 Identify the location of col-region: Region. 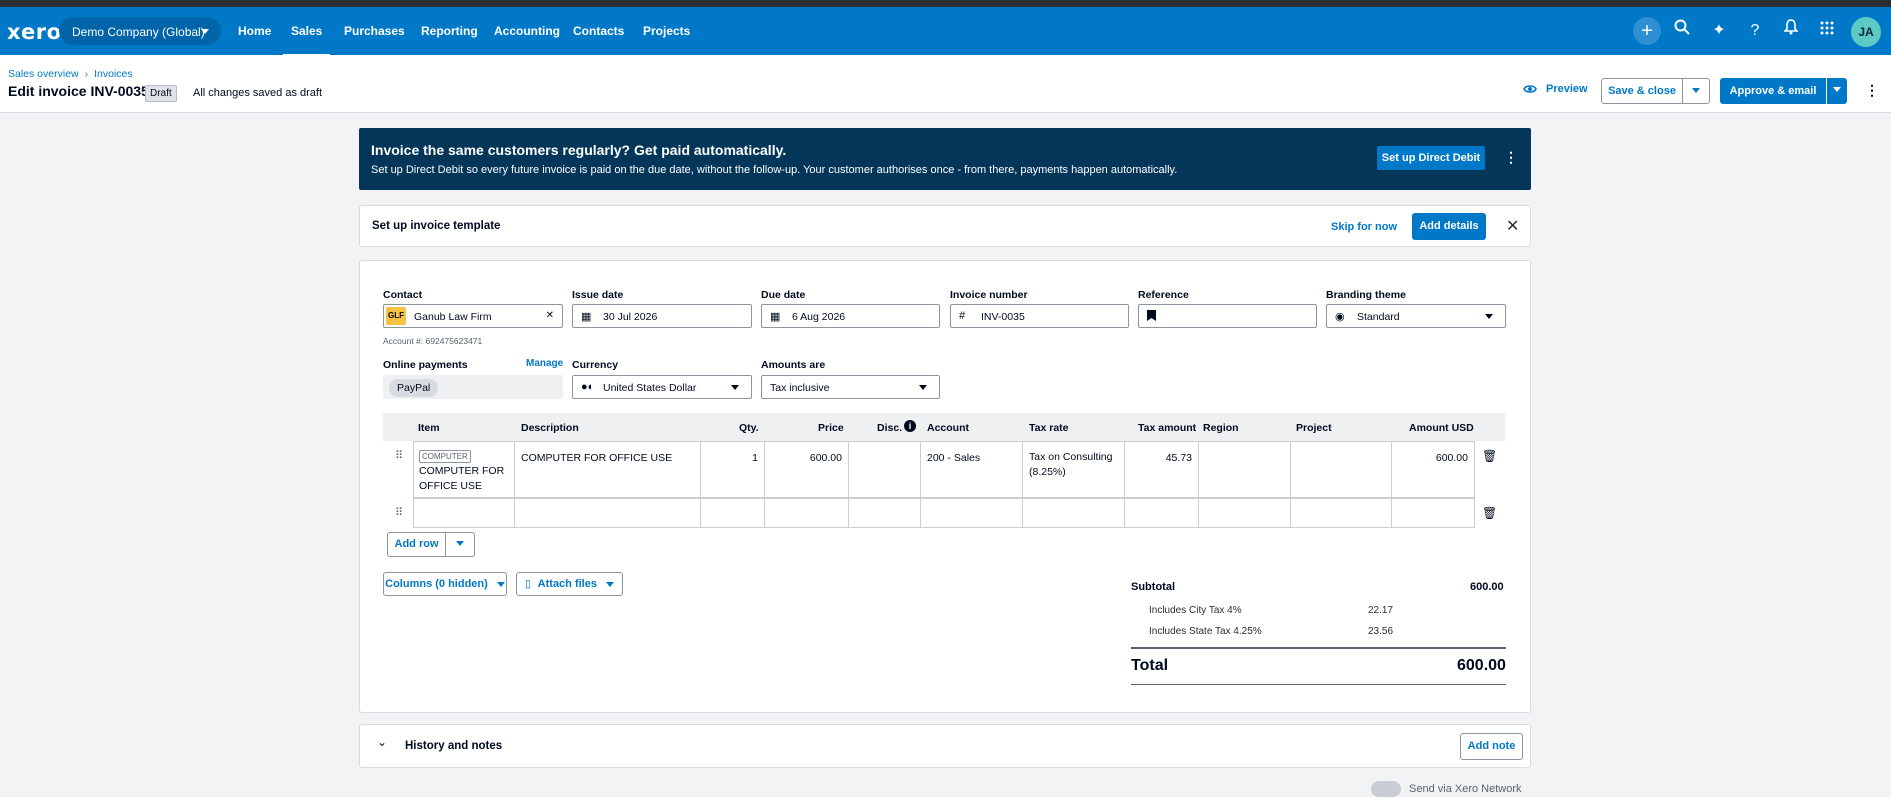
(1221, 428).